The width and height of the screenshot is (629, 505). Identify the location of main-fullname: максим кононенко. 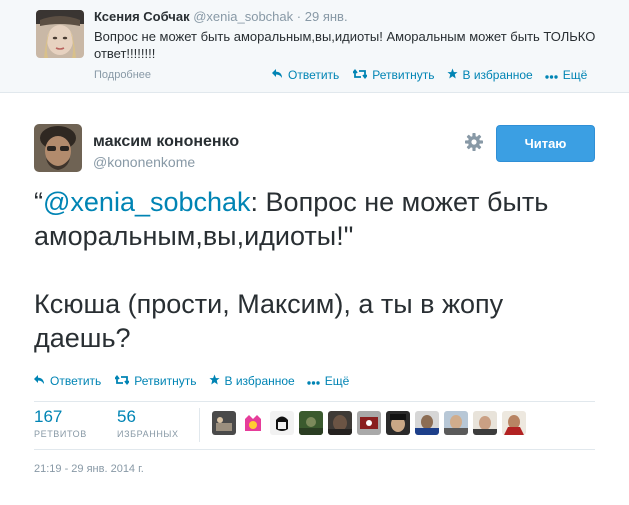
(166, 142).